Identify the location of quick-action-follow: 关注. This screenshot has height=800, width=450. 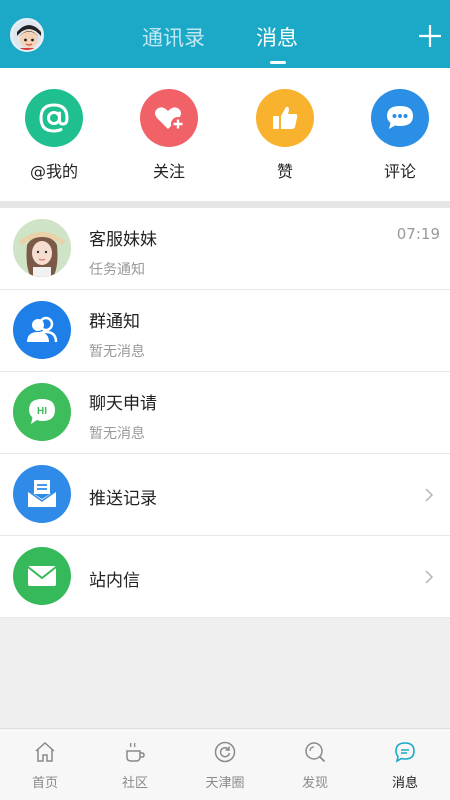
(169, 135).